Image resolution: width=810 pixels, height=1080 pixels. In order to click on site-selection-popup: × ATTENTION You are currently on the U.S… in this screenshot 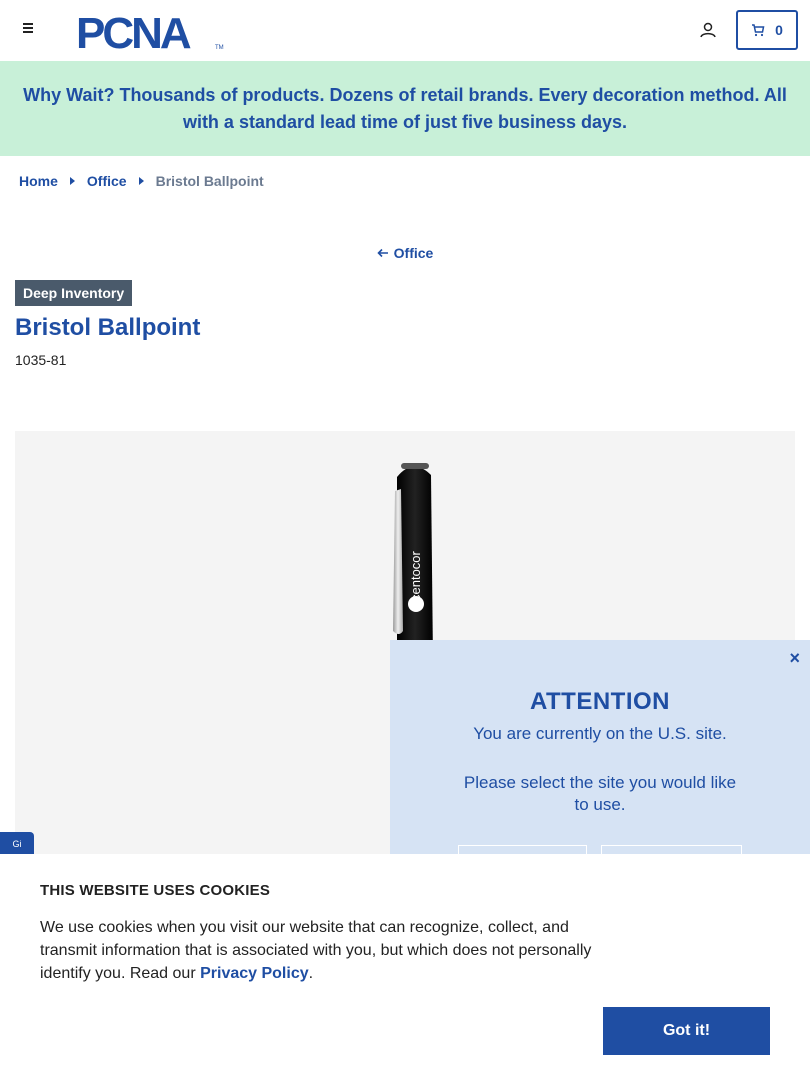, I will do `click(600, 749)`.